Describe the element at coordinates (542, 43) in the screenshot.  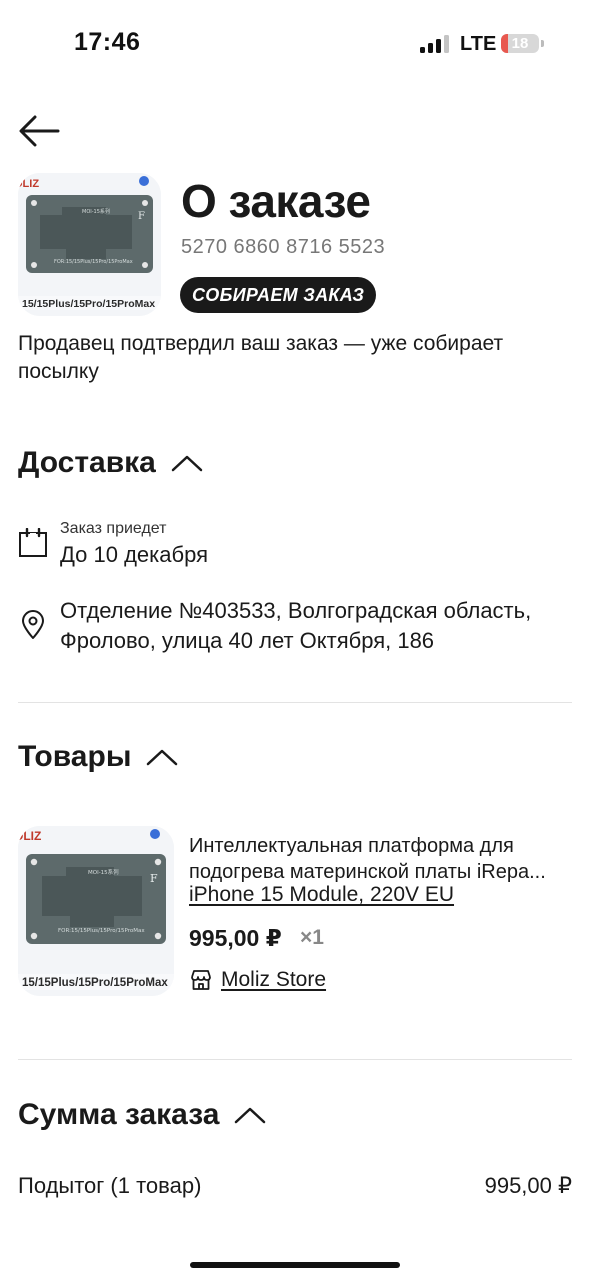
I see `battery-tip` at that location.